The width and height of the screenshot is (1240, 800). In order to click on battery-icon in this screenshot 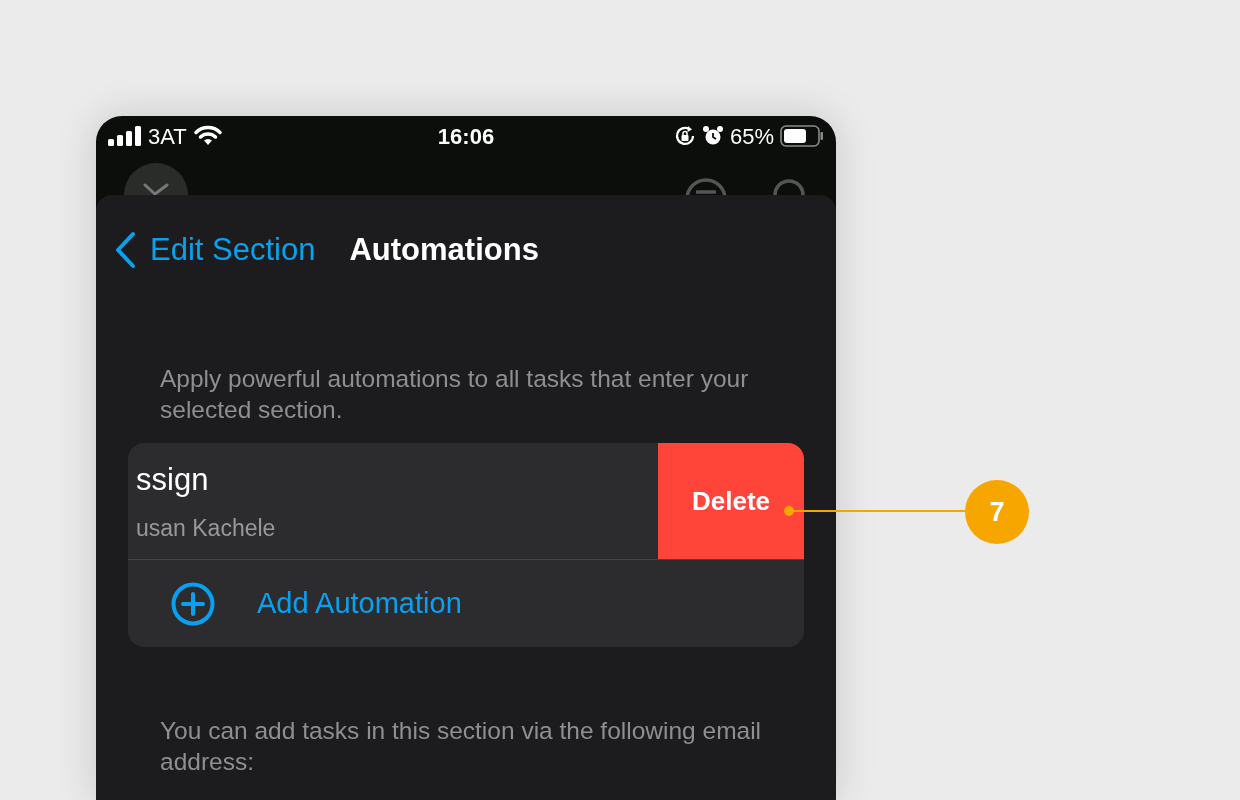, I will do `click(802, 136)`.